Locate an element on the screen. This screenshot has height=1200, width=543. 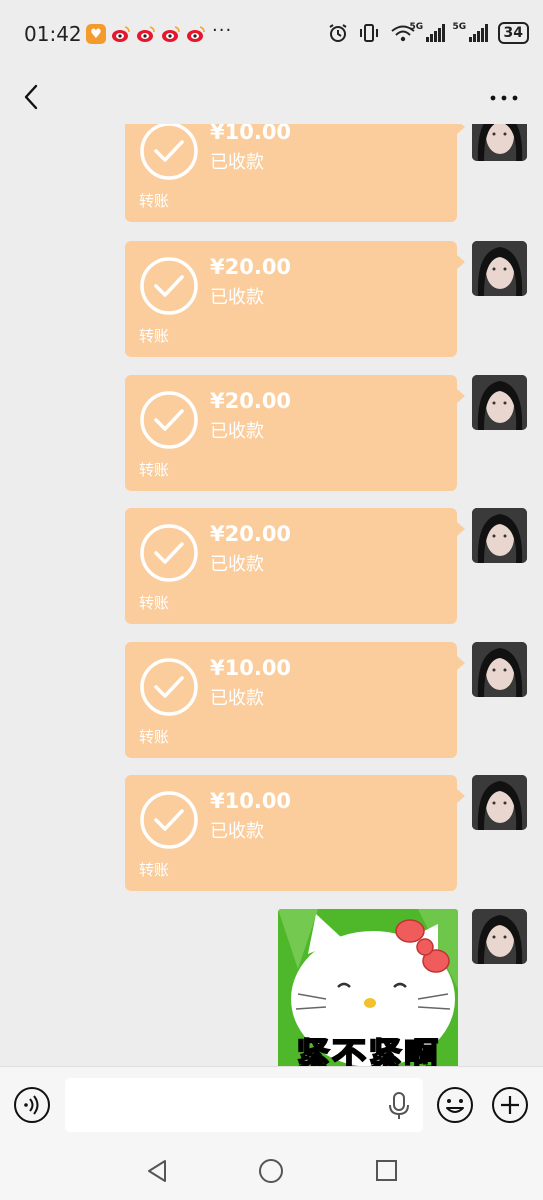
sticker-caption: 紧不紧啊 is located at coordinates (367, 1050).